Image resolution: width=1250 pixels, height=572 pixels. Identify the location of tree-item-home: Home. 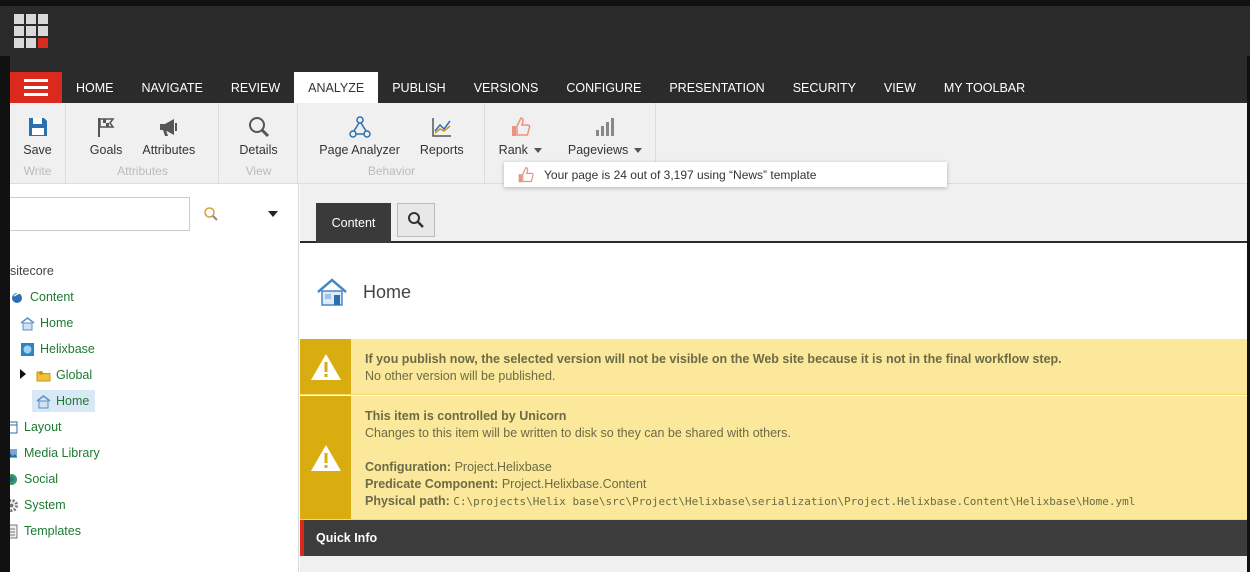
(46, 323).